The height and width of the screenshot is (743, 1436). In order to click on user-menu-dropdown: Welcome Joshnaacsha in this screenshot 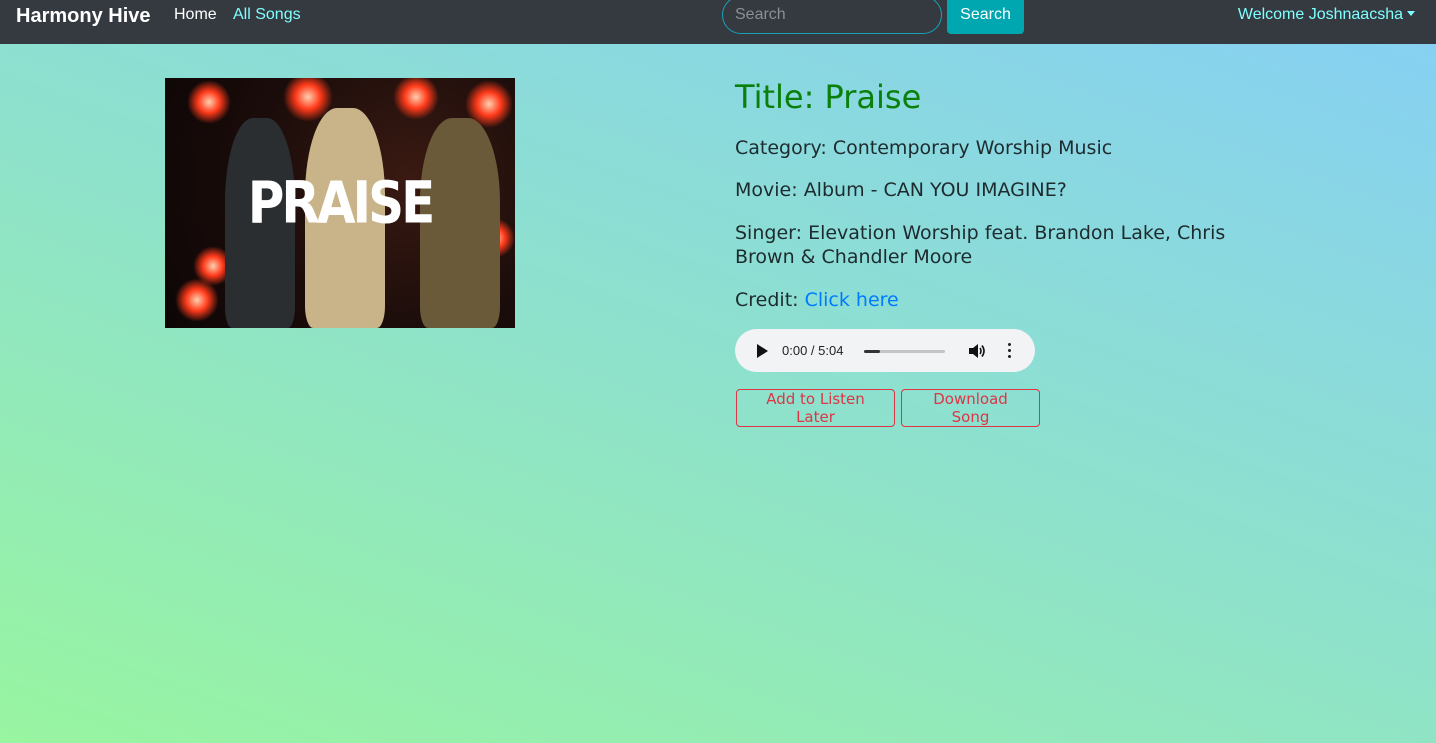, I will do `click(1326, 15)`.